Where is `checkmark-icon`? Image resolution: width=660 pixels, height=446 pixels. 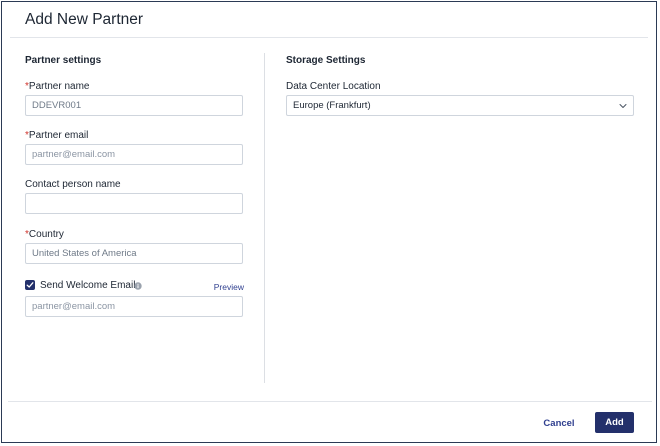 checkmark-icon is located at coordinates (30, 285).